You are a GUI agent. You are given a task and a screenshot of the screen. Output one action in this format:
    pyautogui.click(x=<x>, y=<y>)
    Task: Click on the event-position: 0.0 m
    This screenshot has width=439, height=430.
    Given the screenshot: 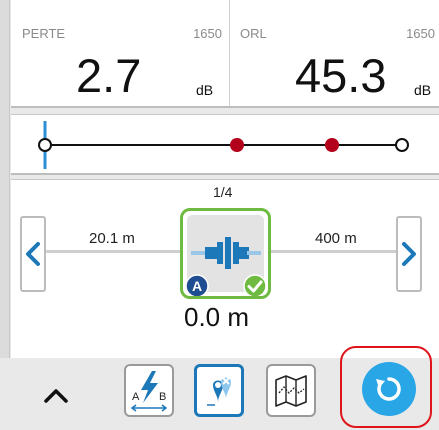 What is the action you would take?
    pyautogui.click(x=217, y=317)
    